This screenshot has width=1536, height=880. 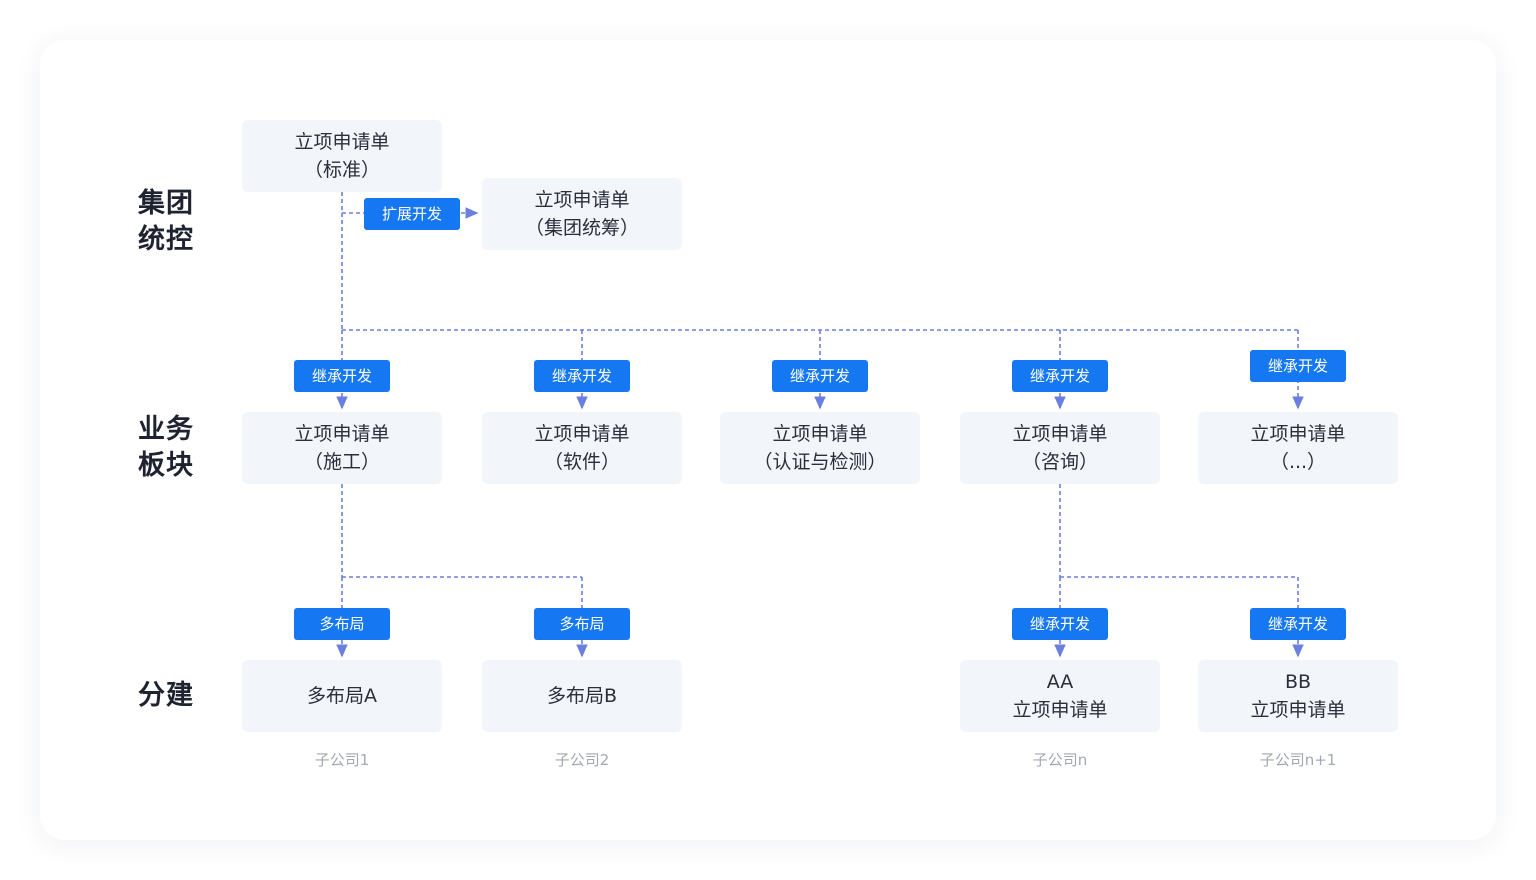 I want to click on inherit-dev-tag-software: 继承开发, so click(x=582, y=376).